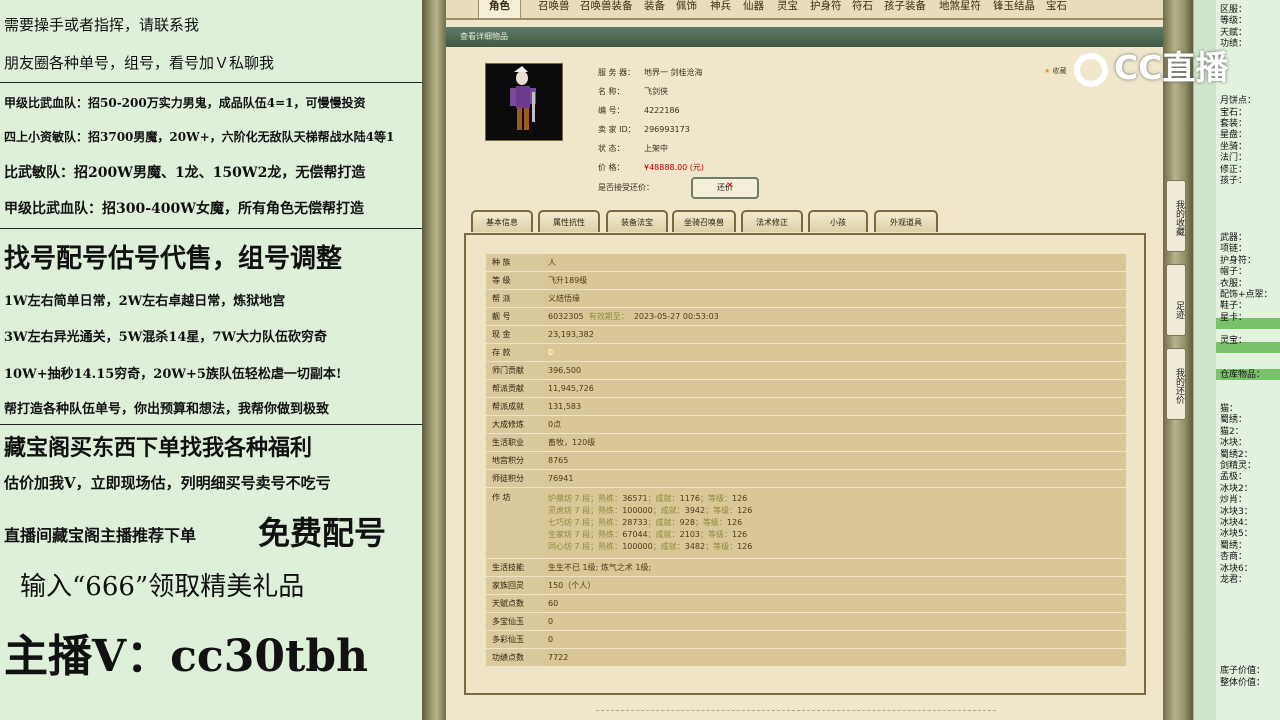 Image resolution: width=1280 pixels, height=720 pixels. Describe the element at coordinates (1234, 340) in the screenshot. I see `sheet-row-label: 灵宝：` at that location.